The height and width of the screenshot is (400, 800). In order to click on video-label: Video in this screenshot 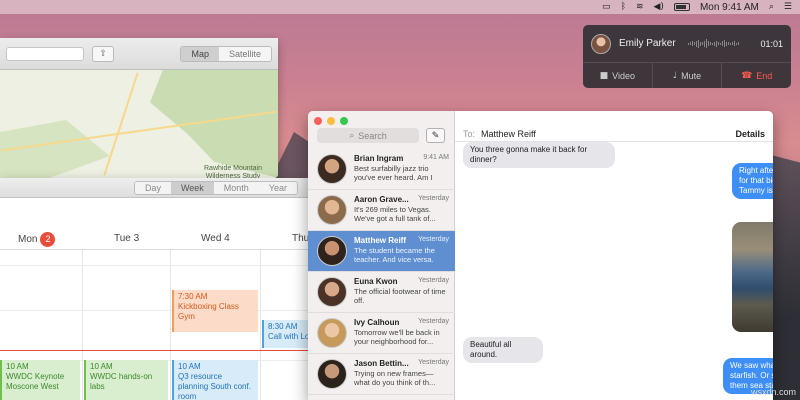, I will do `click(624, 75)`.